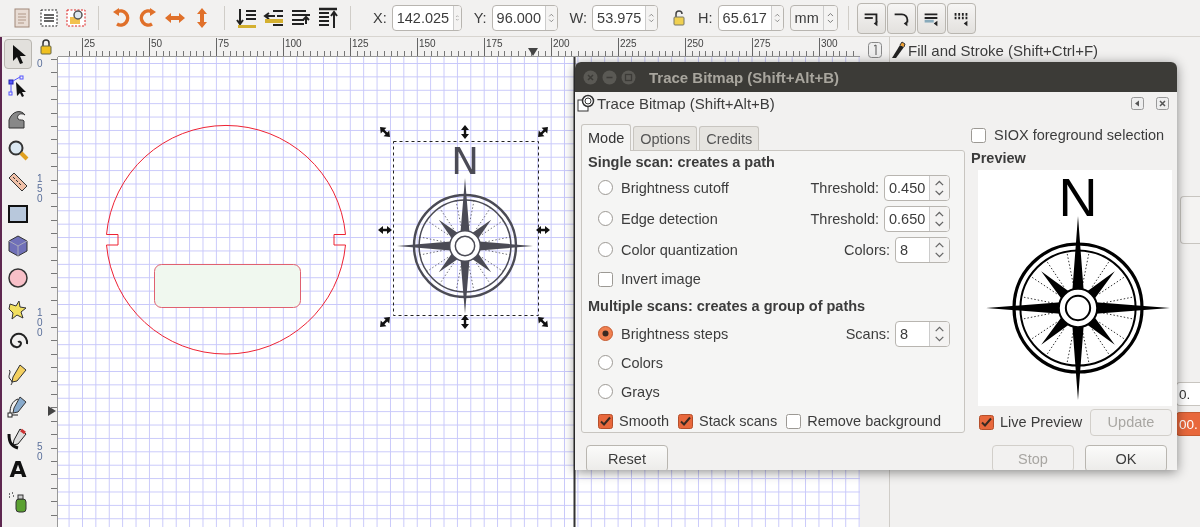  Describe the element at coordinates (694, 47) in the screenshot. I see `ruler-label: 250` at that location.